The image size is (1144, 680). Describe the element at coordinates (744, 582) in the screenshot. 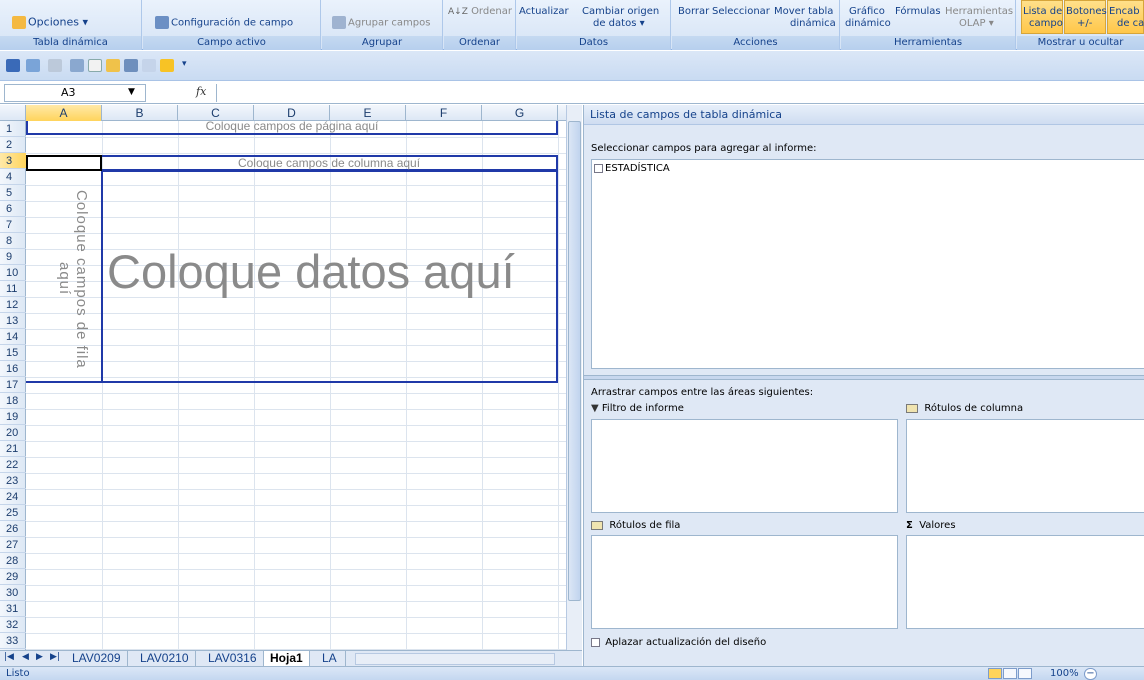

I see `row-labels-area` at that location.